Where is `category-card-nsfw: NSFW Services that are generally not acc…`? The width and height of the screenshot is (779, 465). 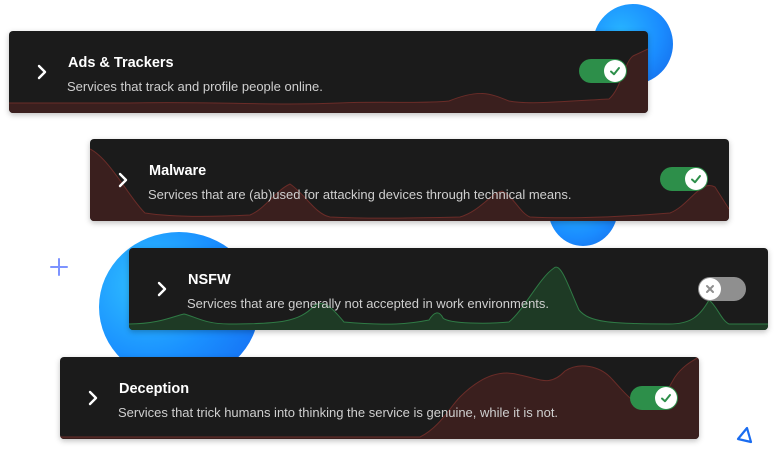 category-card-nsfw: NSFW Services that are generally not acc… is located at coordinates (448, 289).